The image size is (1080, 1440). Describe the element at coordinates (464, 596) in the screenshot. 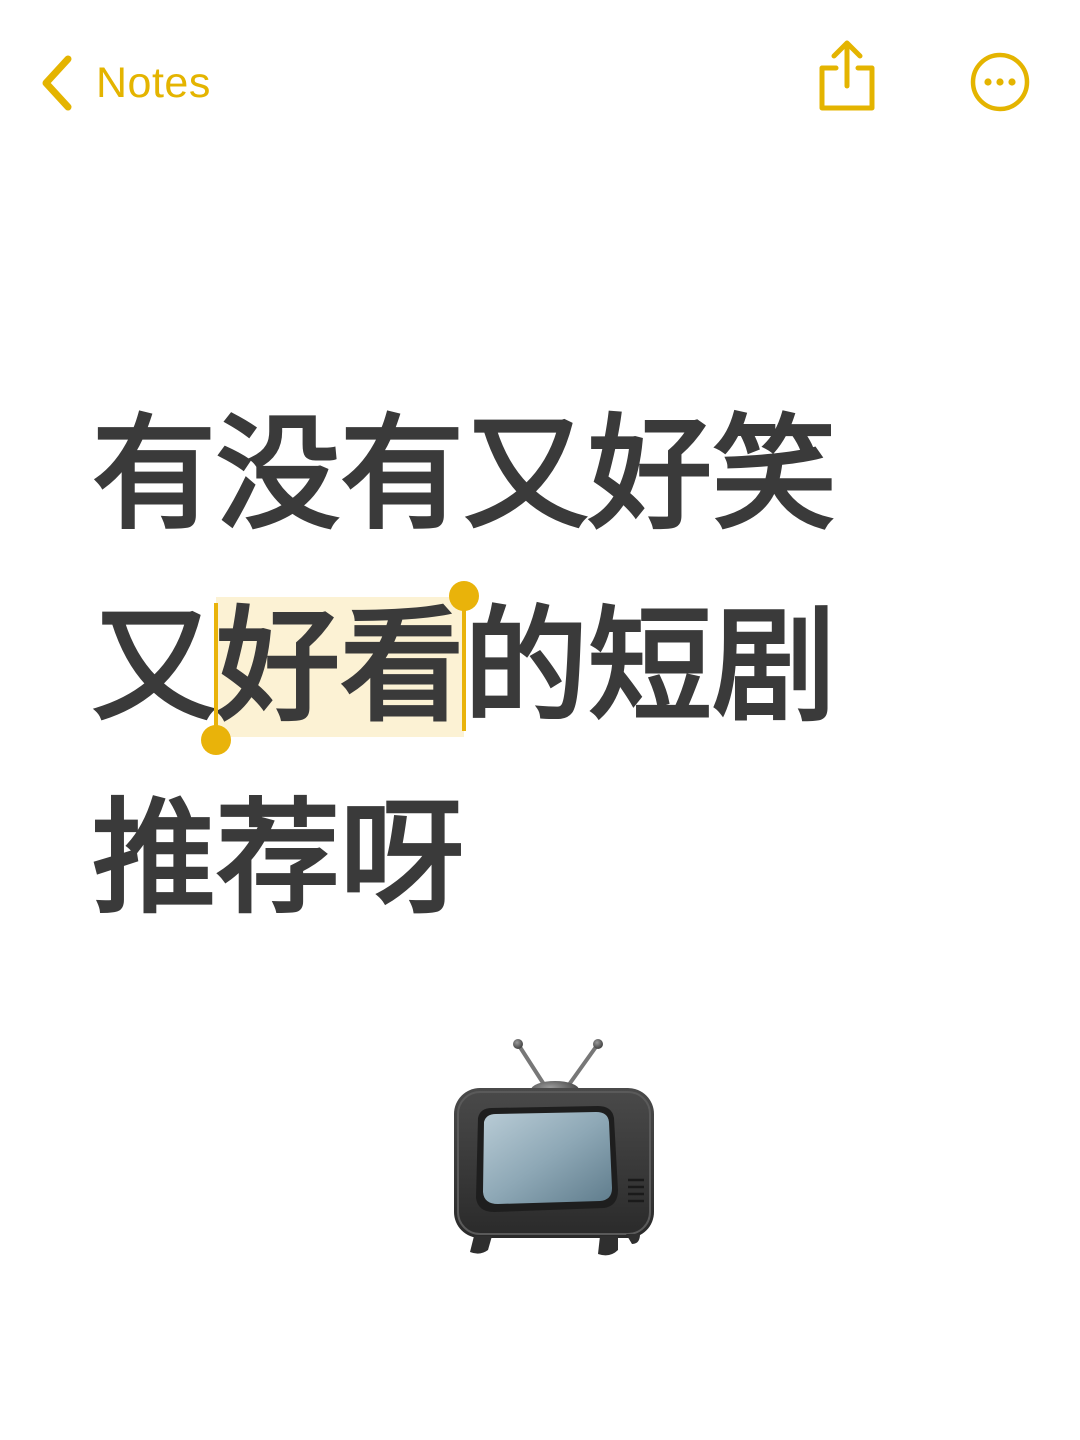

I see `selection-end-handle` at that location.